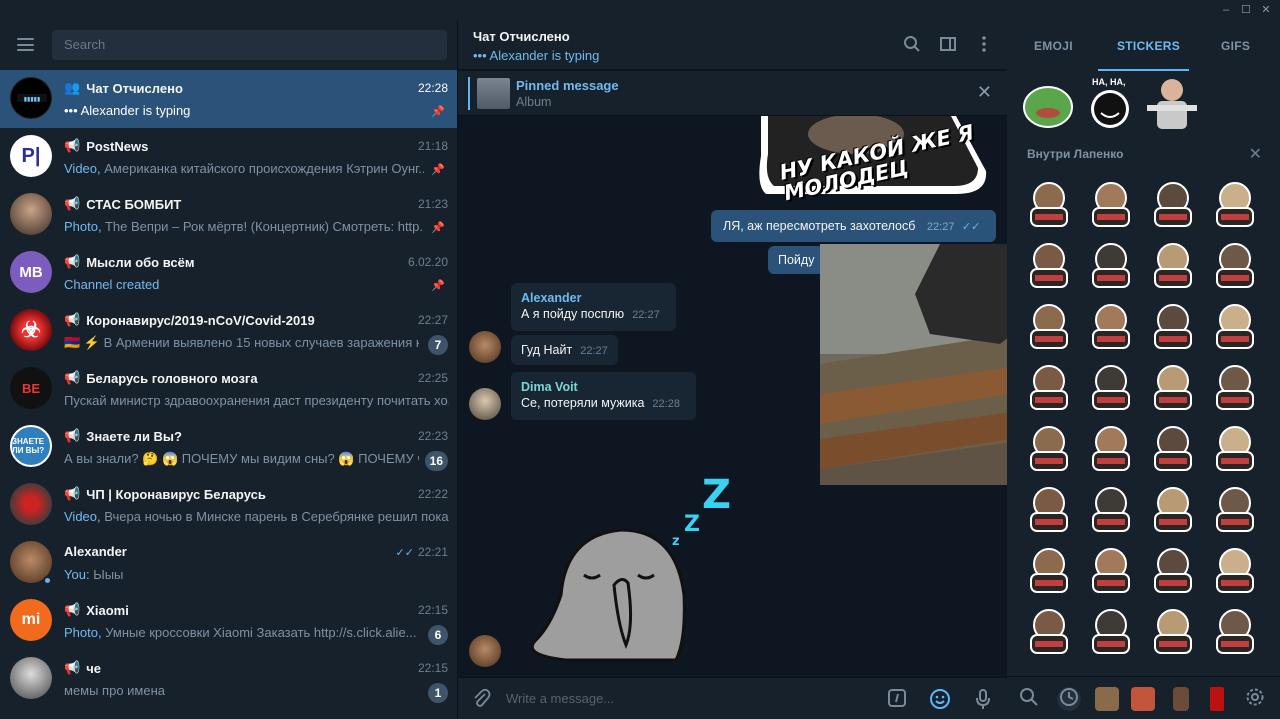 The image size is (1280, 719). What do you see at coordinates (521, 36) in the screenshot?
I see `conversation-title: Чат Отчислено` at bounding box center [521, 36].